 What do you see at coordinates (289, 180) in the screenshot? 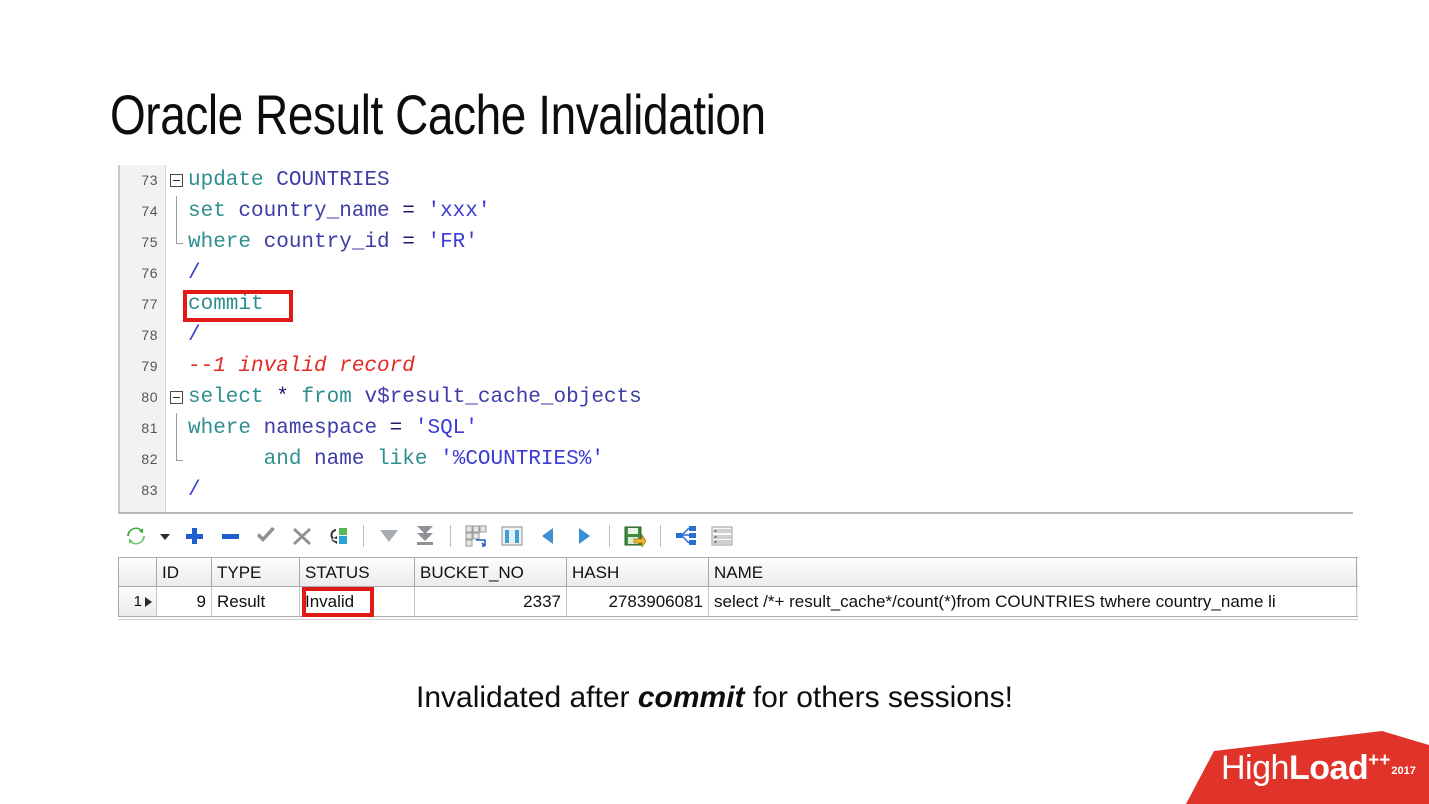
I see `code-line-text: update COUNTRIES` at bounding box center [289, 180].